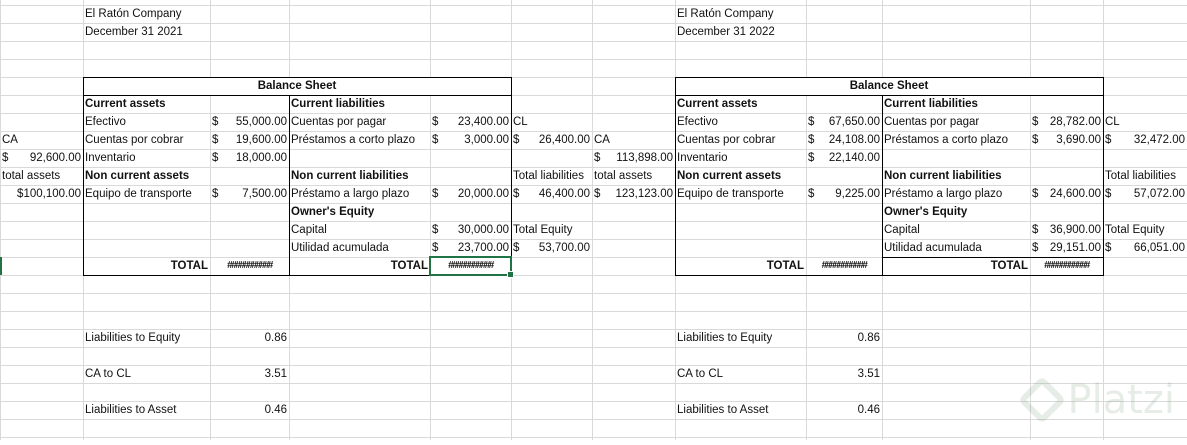  What do you see at coordinates (740, 158) in the screenshot?
I see `cell-r9-c8: Inventario` at bounding box center [740, 158].